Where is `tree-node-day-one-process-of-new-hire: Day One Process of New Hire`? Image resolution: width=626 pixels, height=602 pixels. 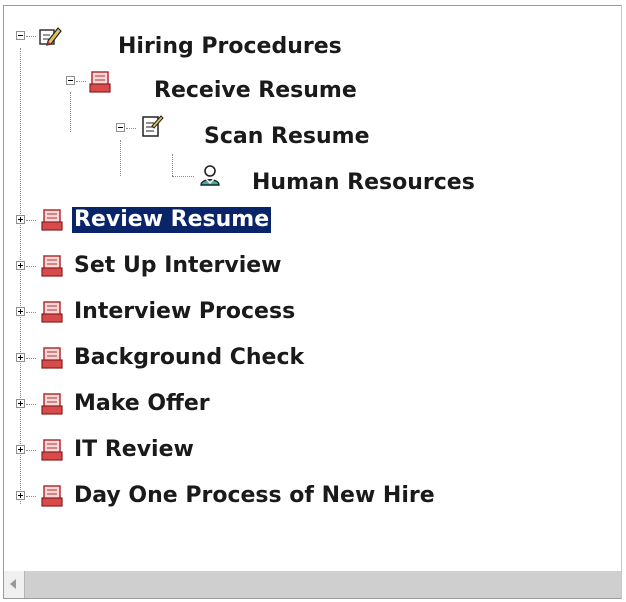
tree-node-day-one-process-of-new-hire: Day One Process of New Hire is located at coordinates (254, 496).